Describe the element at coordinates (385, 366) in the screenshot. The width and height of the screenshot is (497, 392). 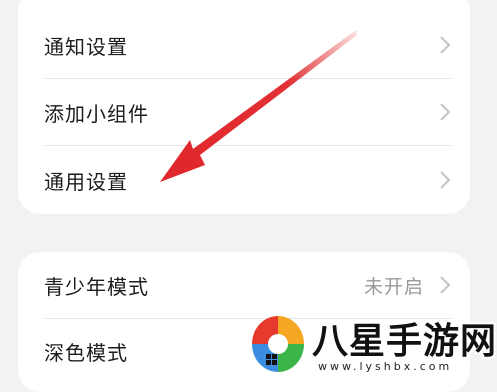
I see `watermark-url: www.lyshbx.com` at that location.